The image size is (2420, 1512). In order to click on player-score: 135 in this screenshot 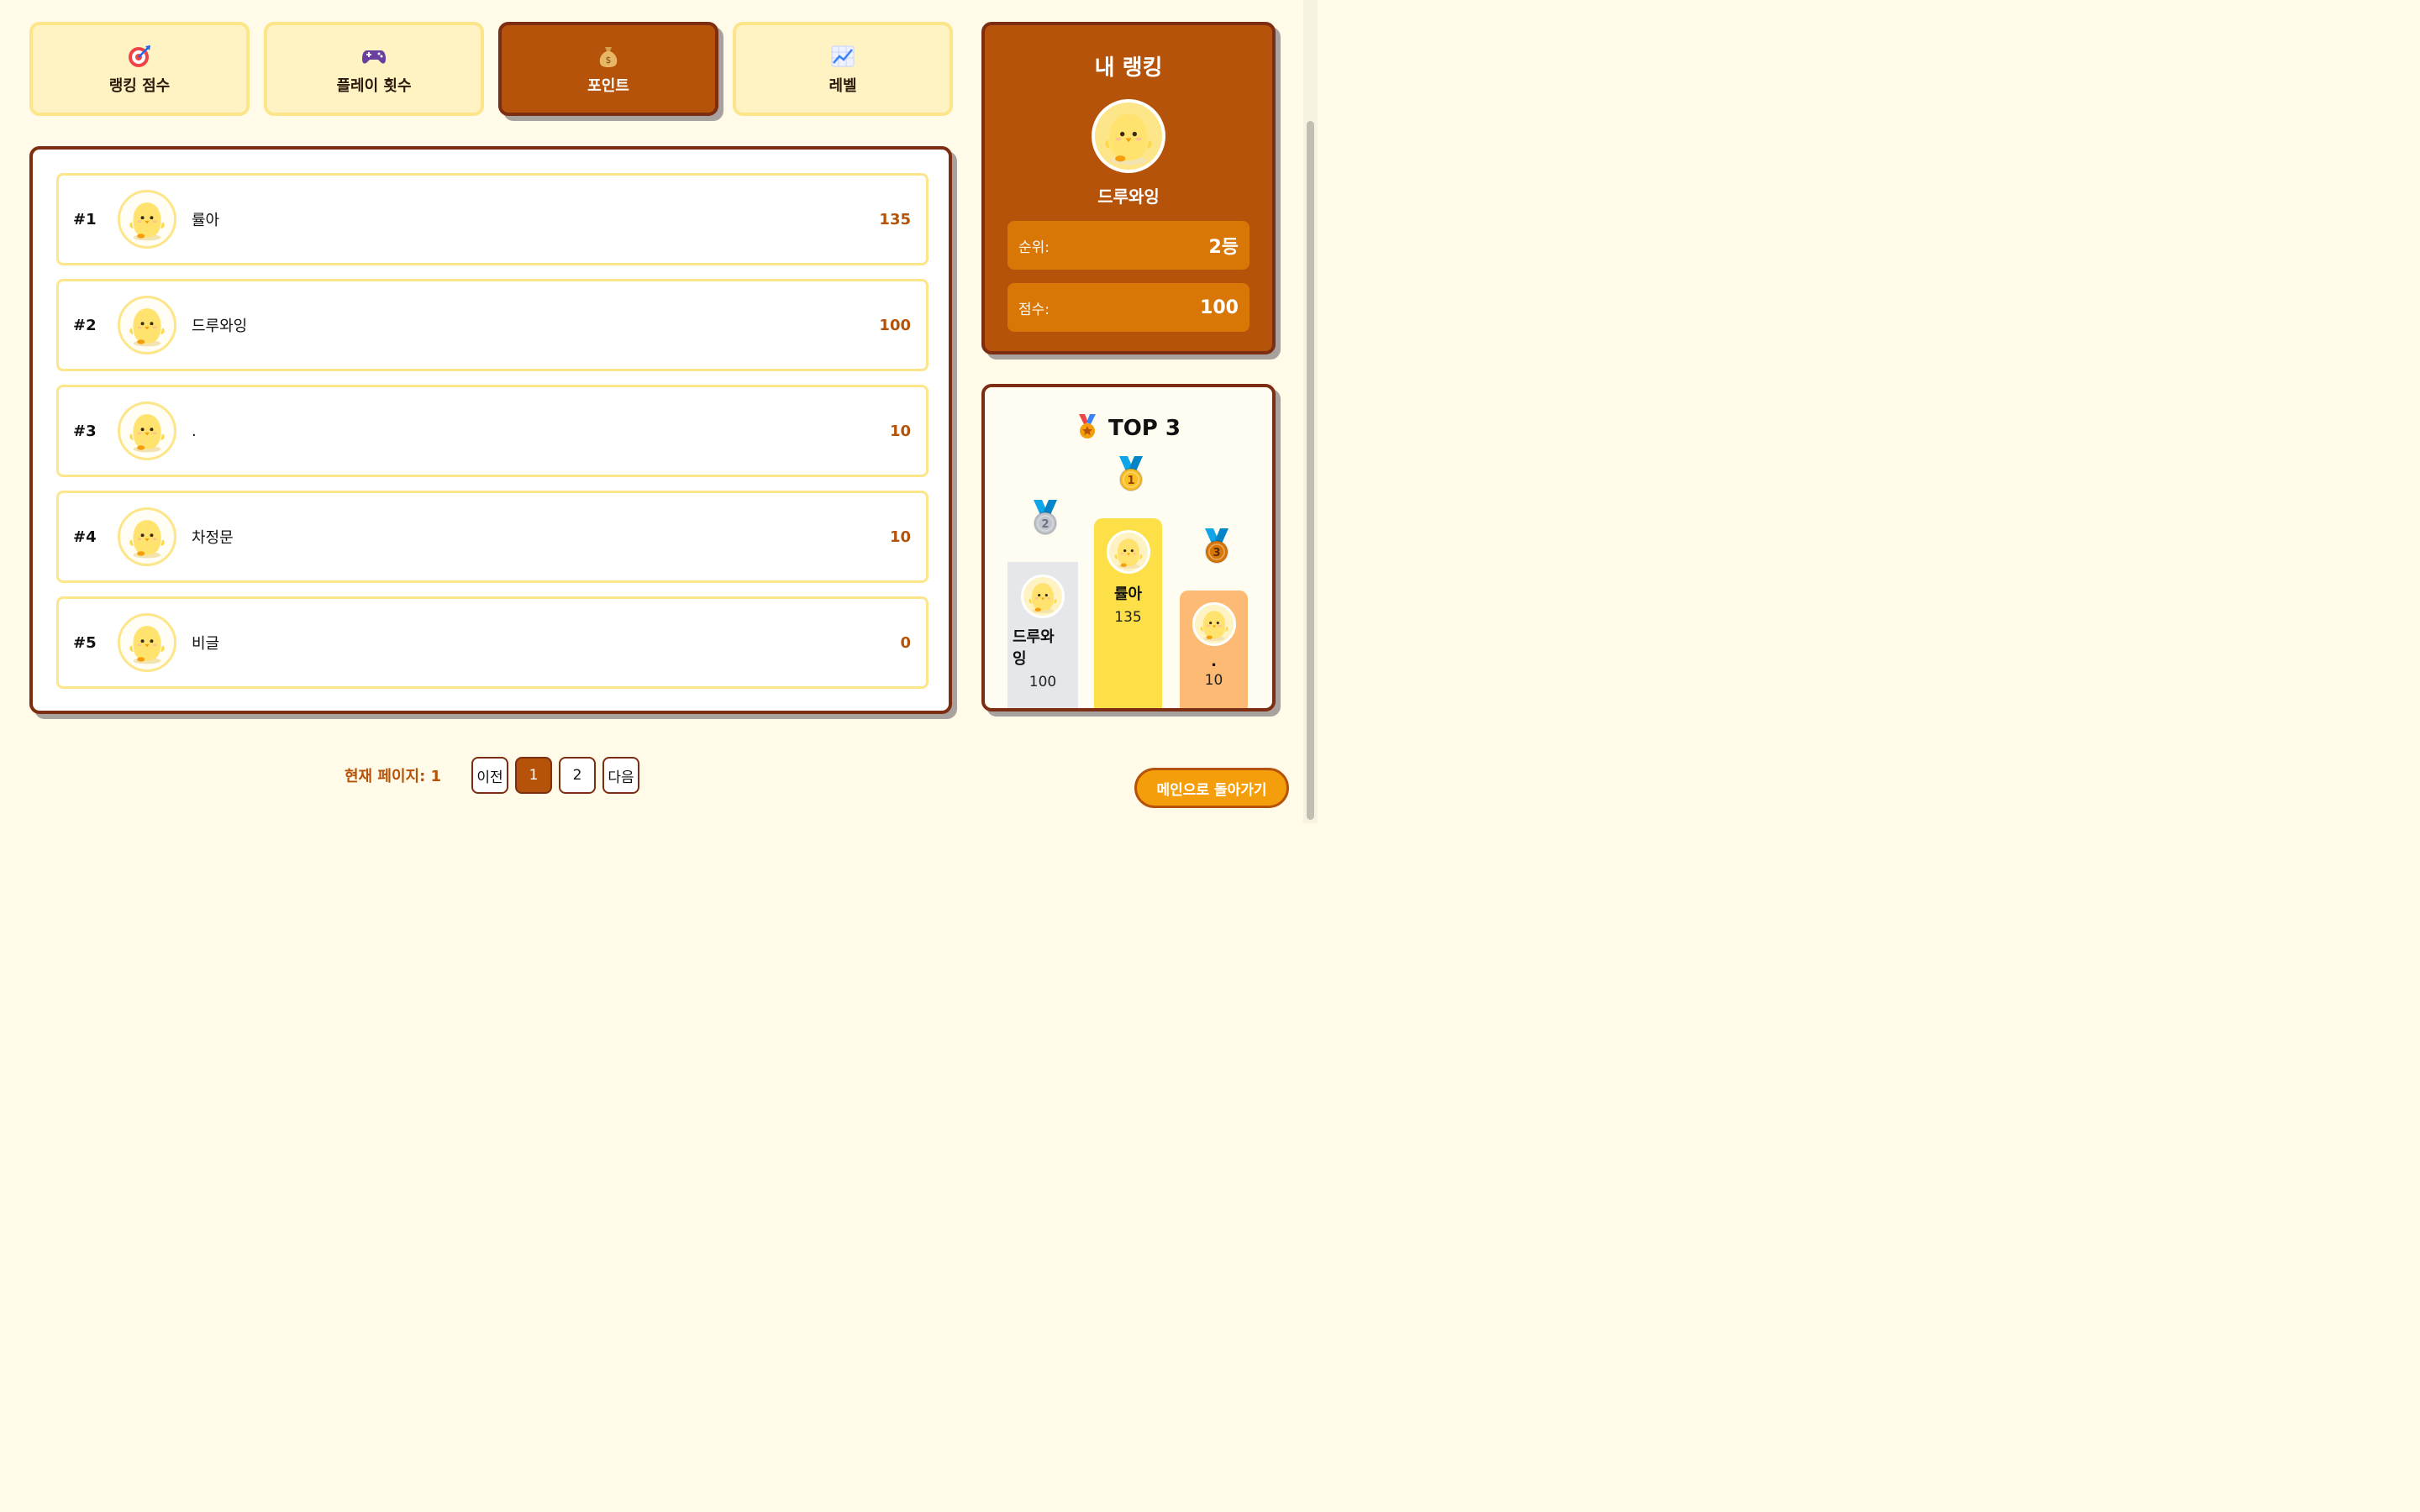, I will do `click(895, 219)`.